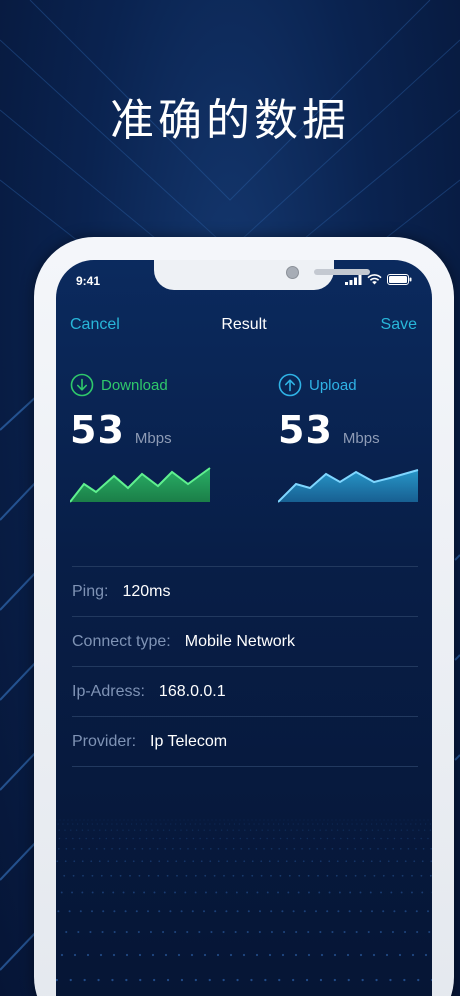 The image size is (460, 996). What do you see at coordinates (348, 486) in the screenshot?
I see `upload-sparkline` at bounding box center [348, 486].